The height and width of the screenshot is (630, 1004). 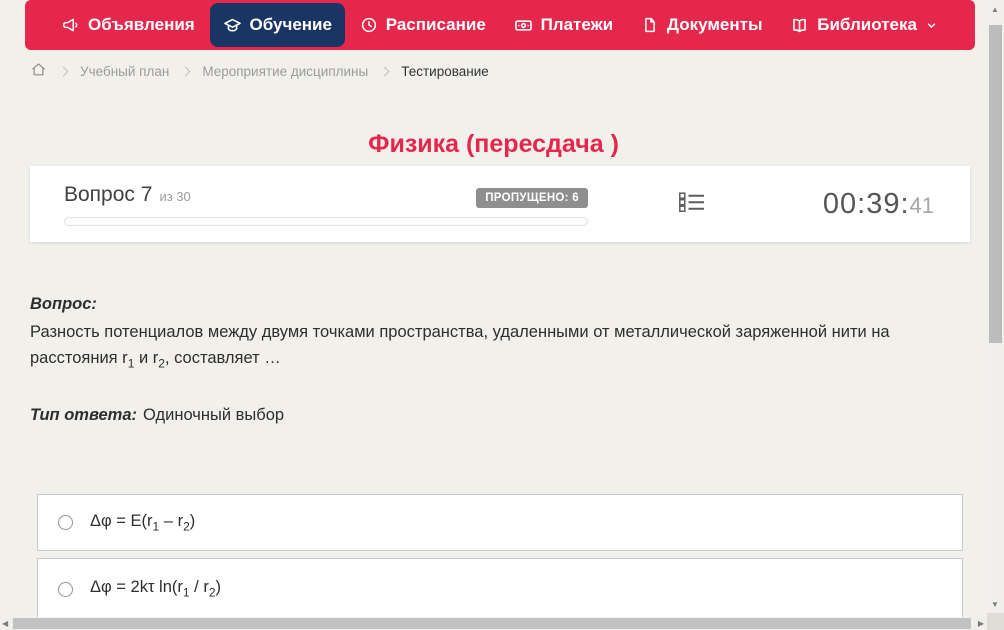 What do you see at coordinates (995, 10) in the screenshot?
I see `scroll-up-arrow-icon: ▲` at bounding box center [995, 10].